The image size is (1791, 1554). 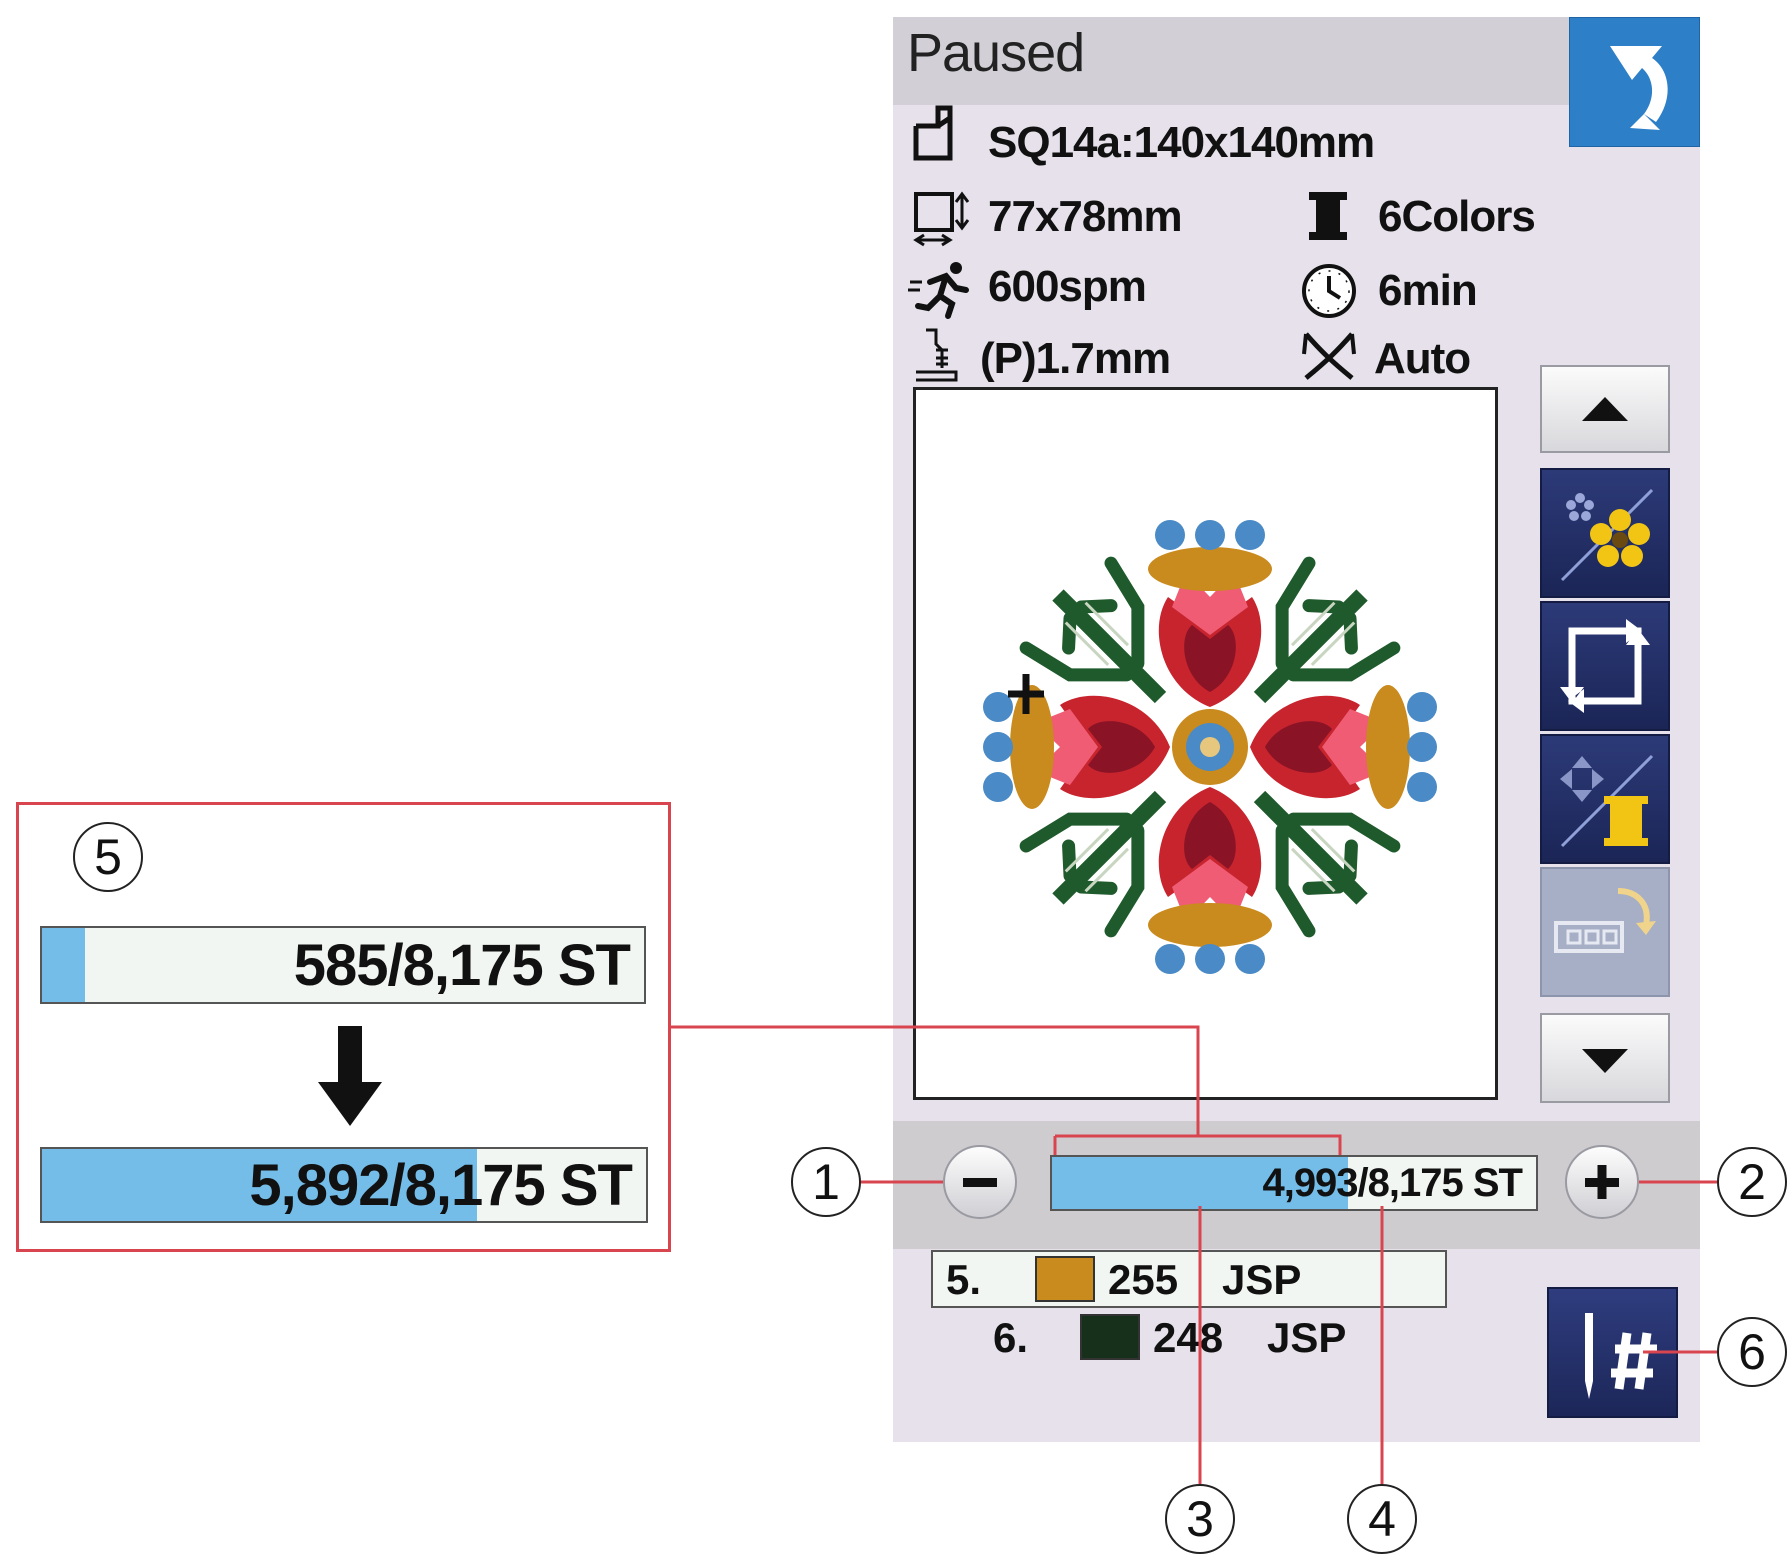 I want to click on callout-number-2: 2, so click(x=1752, y=1182).